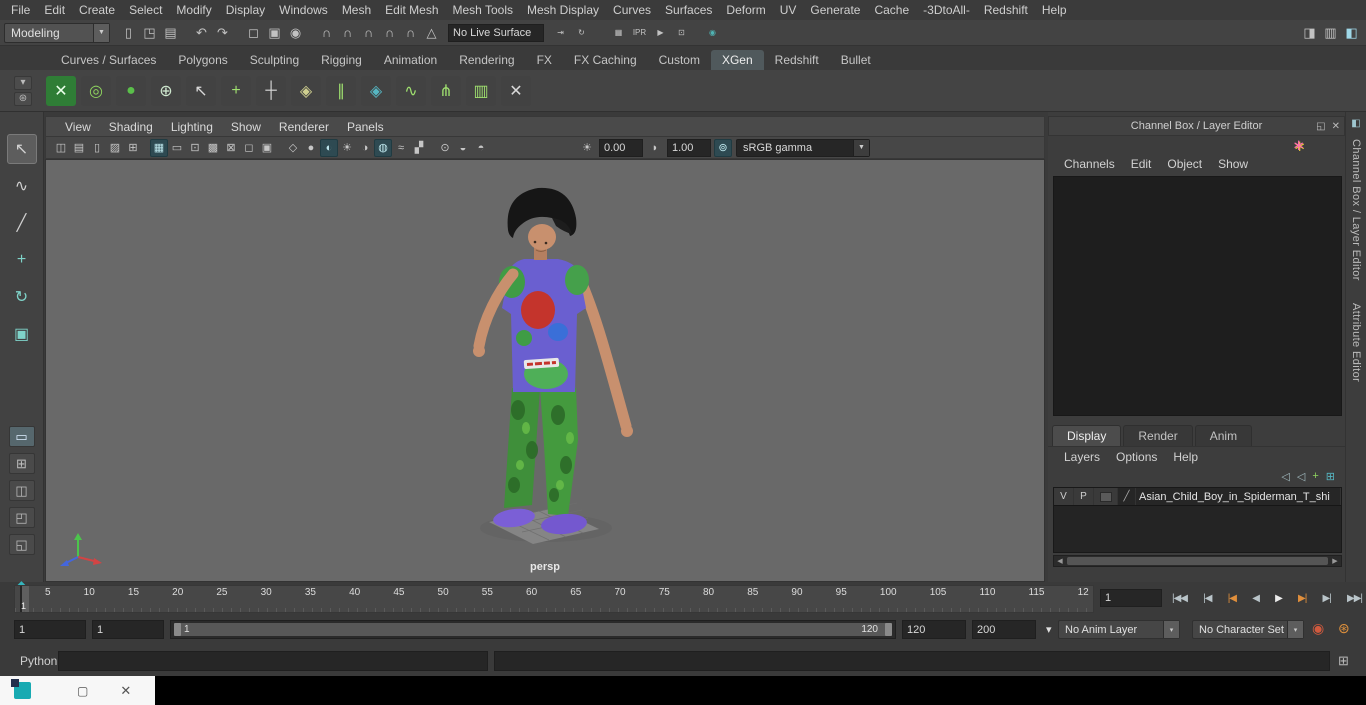  Describe the element at coordinates (245, 10) in the screenshot. I see `menubar-item: Display` at that location.